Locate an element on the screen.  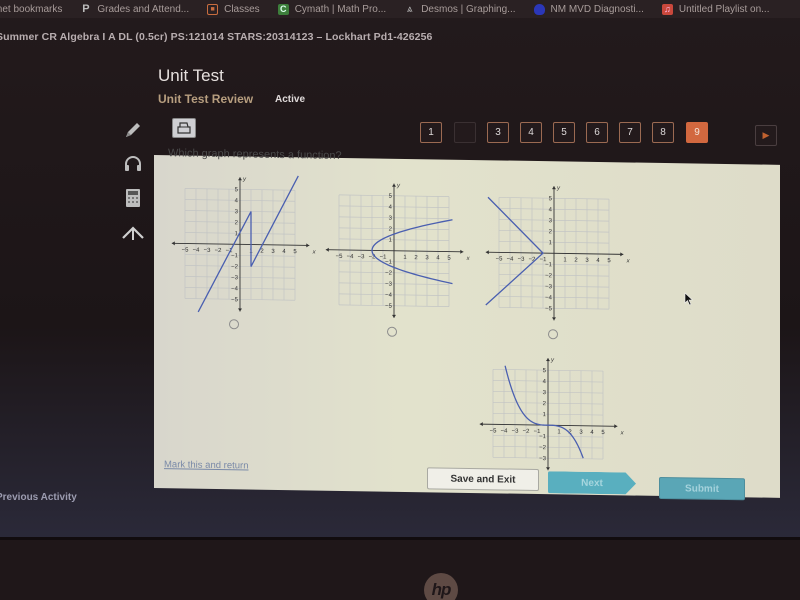
page-6-button: 6 is located at coordinates (597, 132).